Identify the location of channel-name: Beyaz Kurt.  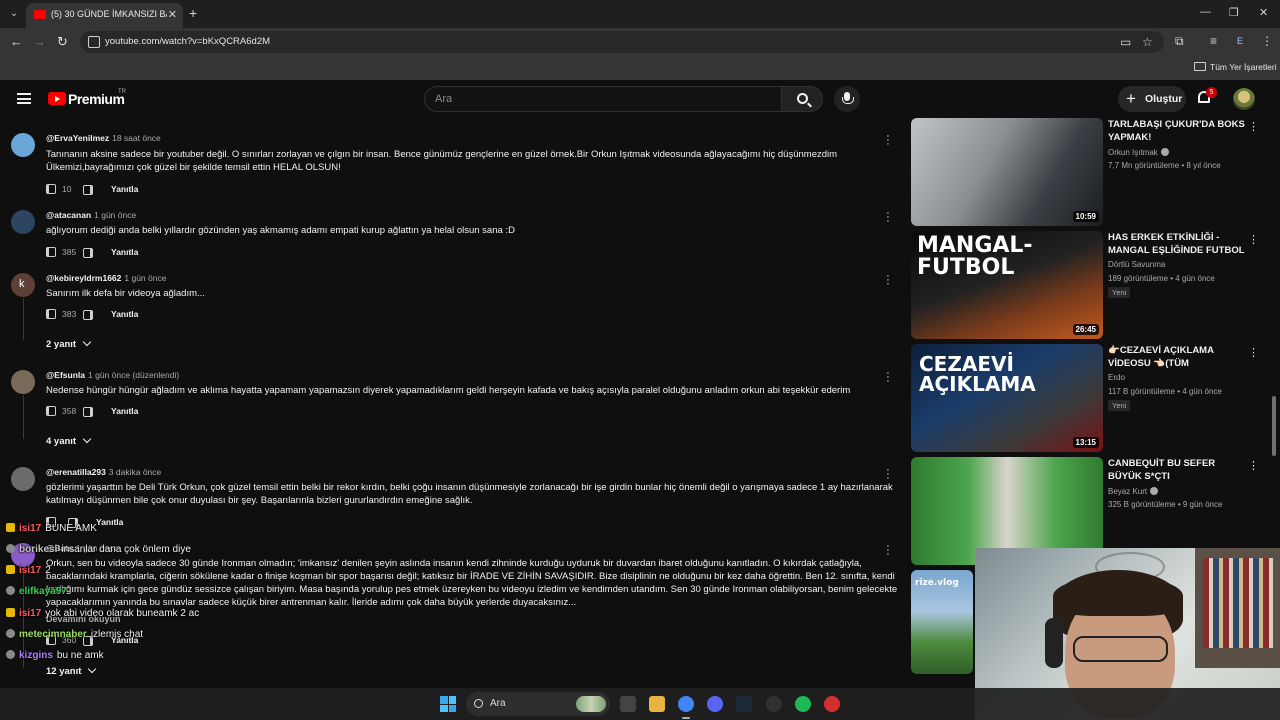
(1133, 491).